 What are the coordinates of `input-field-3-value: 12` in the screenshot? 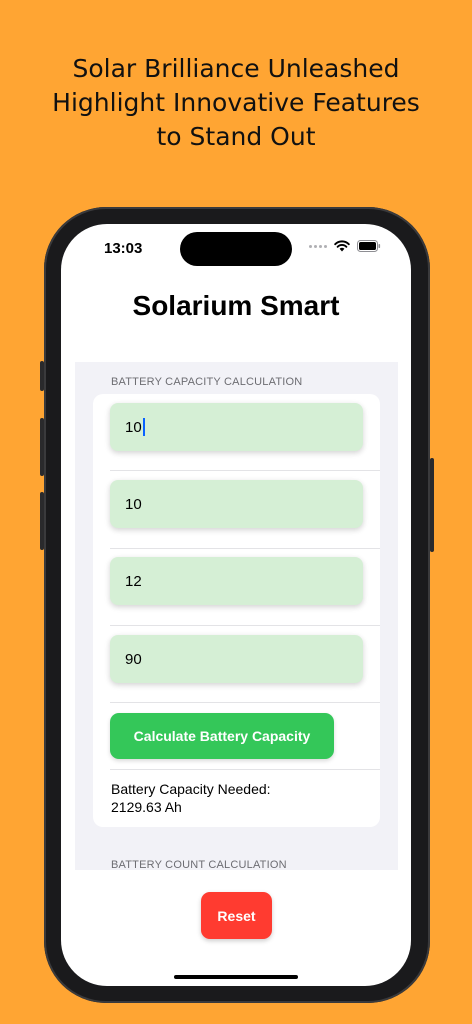 It's located at (133, 581).